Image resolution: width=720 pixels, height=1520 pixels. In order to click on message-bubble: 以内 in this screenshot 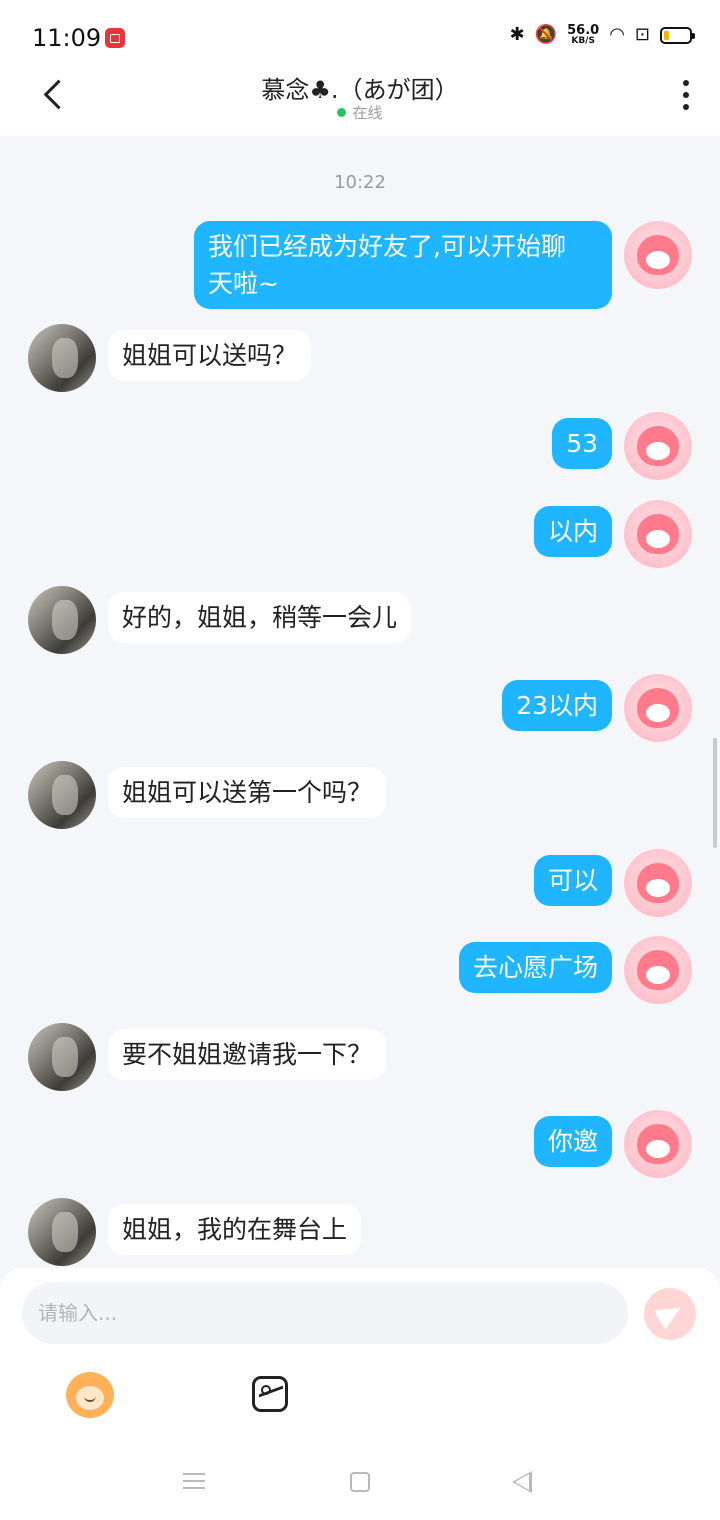, I will do `click(572, 531)`.